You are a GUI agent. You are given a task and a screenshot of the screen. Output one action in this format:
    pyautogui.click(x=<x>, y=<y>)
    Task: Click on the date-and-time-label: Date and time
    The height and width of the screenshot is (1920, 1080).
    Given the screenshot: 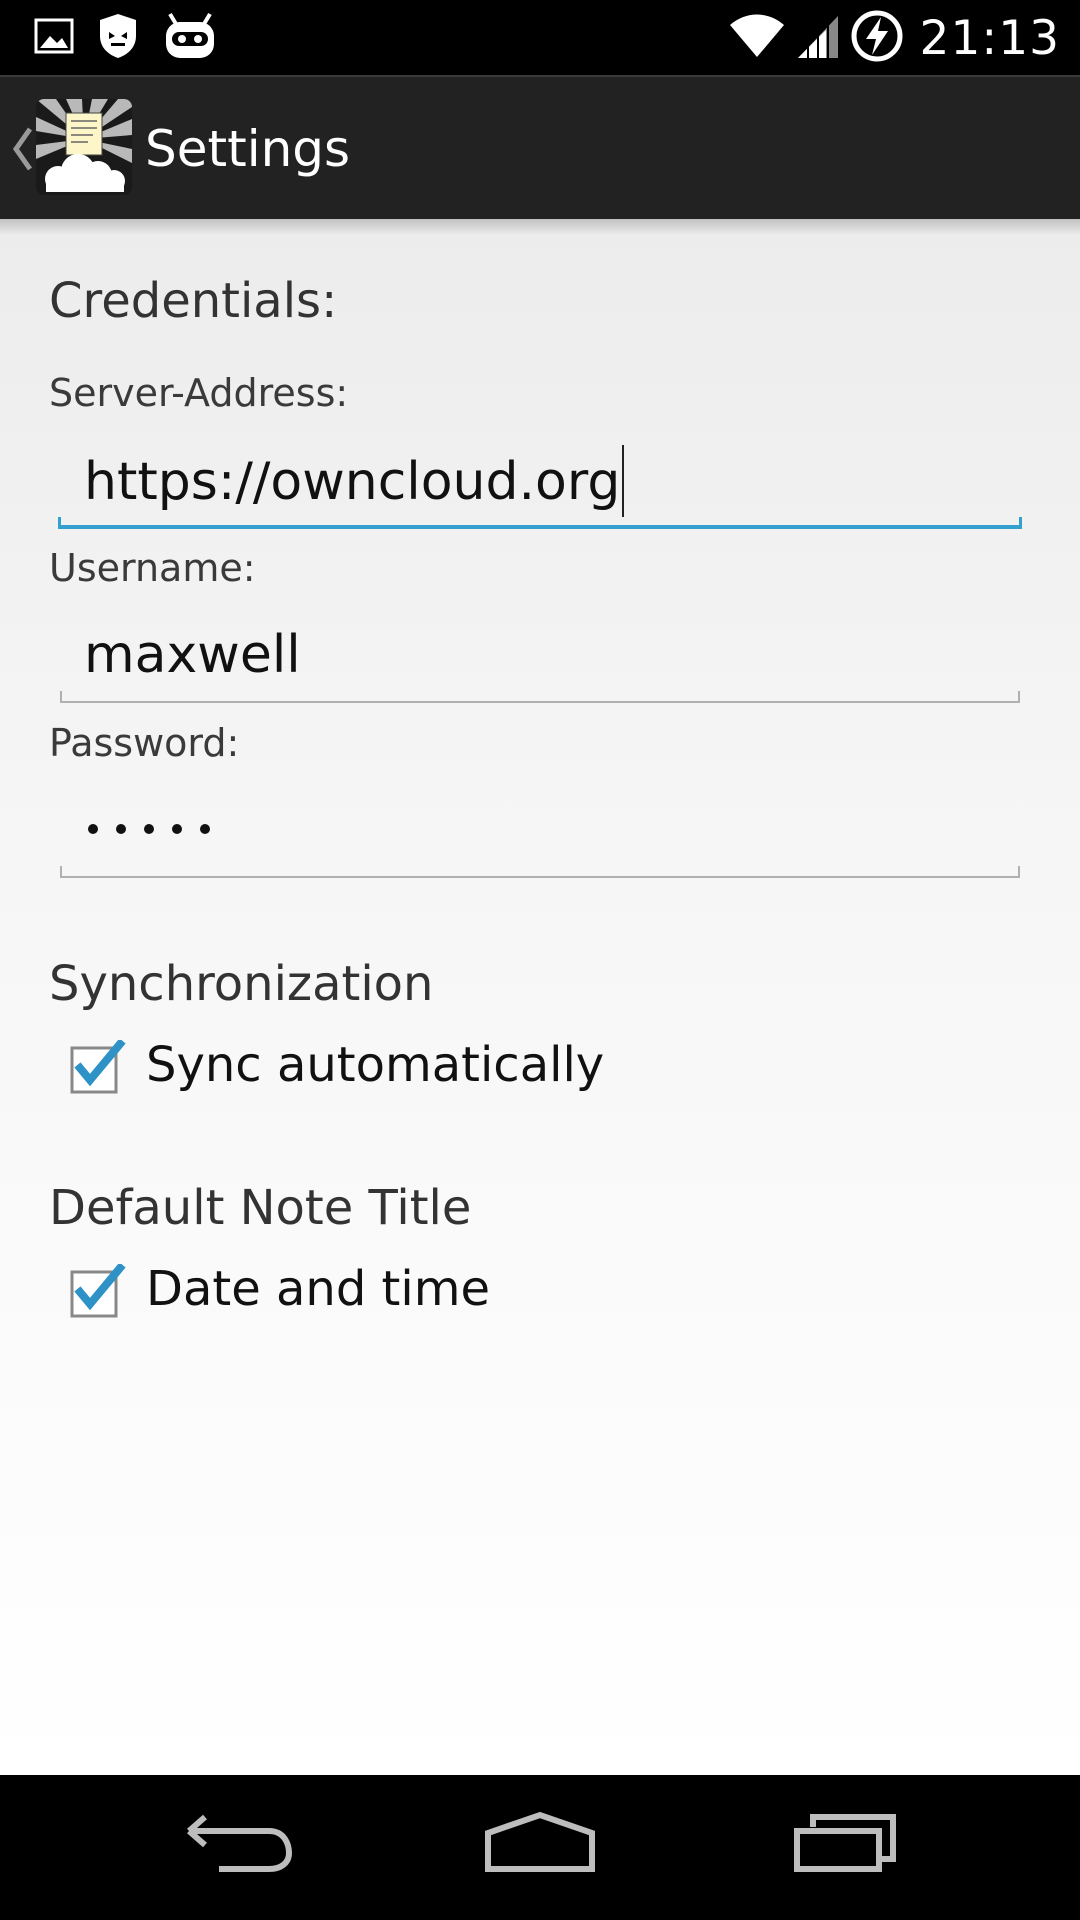 What is the action you would take?
    pyautogui.click(x=318, y=1289)
    